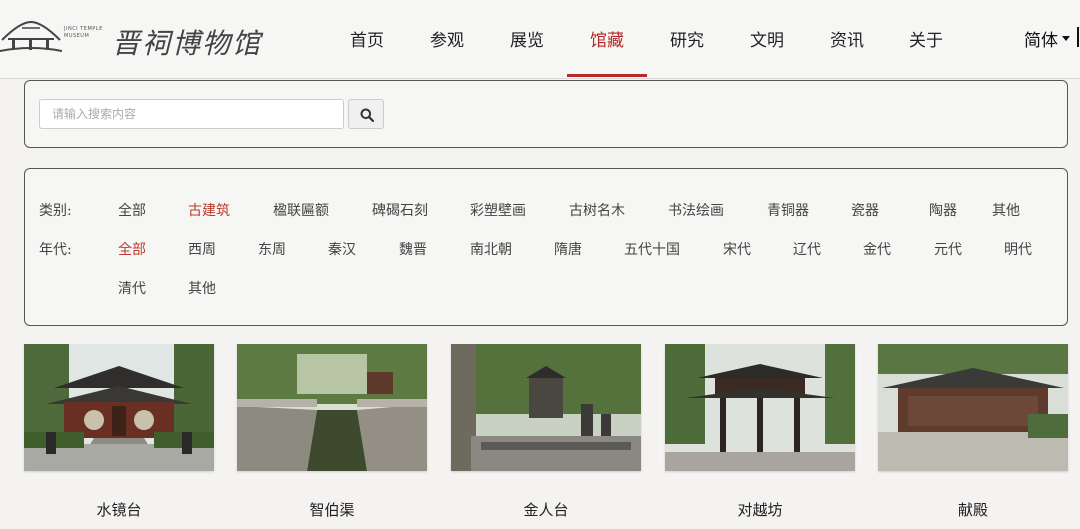 This screenshot has width=1080, height=529. What do you see at coordinates (191, 114) in the screenshot?
I see `search-input` at bounding box center [191, 114].